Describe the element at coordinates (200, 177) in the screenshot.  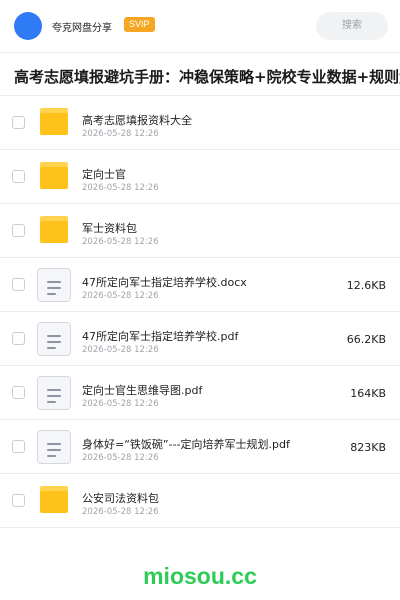
I see `file-row: 定向士官 2026-05-28 12:26` at that location.